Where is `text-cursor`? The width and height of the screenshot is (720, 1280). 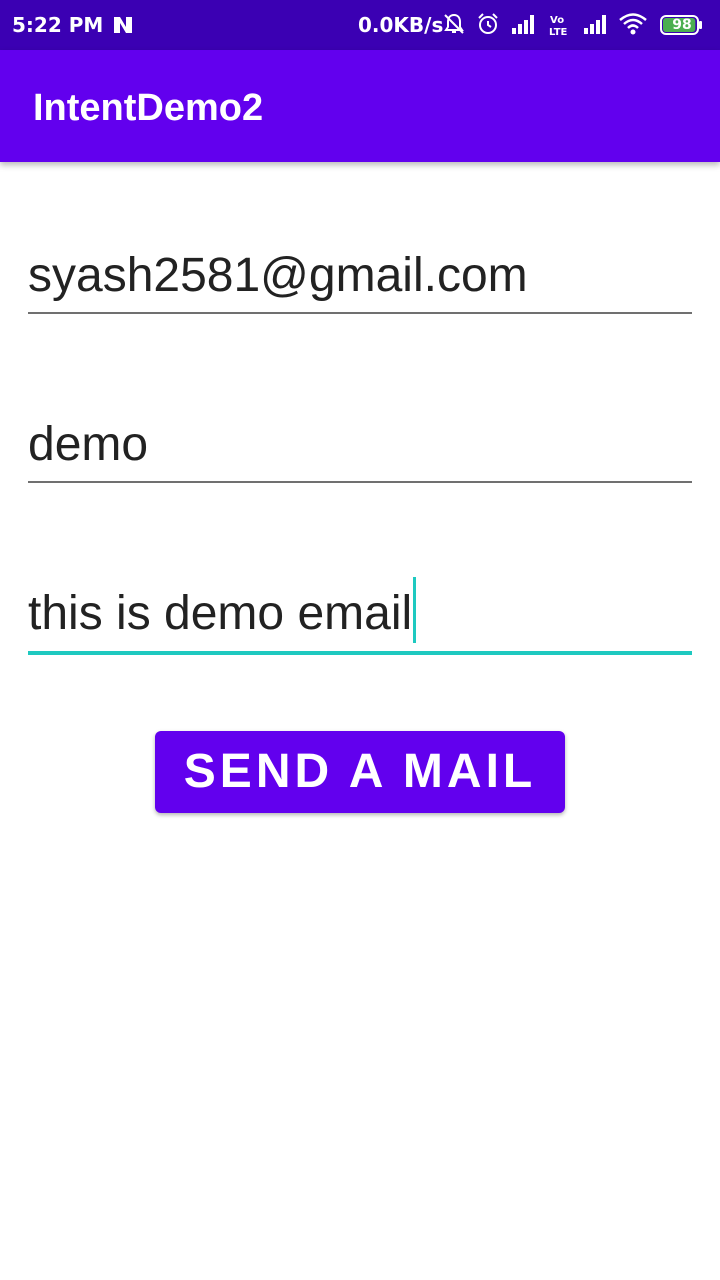 text-cursor is located at coordinates (415, 610).